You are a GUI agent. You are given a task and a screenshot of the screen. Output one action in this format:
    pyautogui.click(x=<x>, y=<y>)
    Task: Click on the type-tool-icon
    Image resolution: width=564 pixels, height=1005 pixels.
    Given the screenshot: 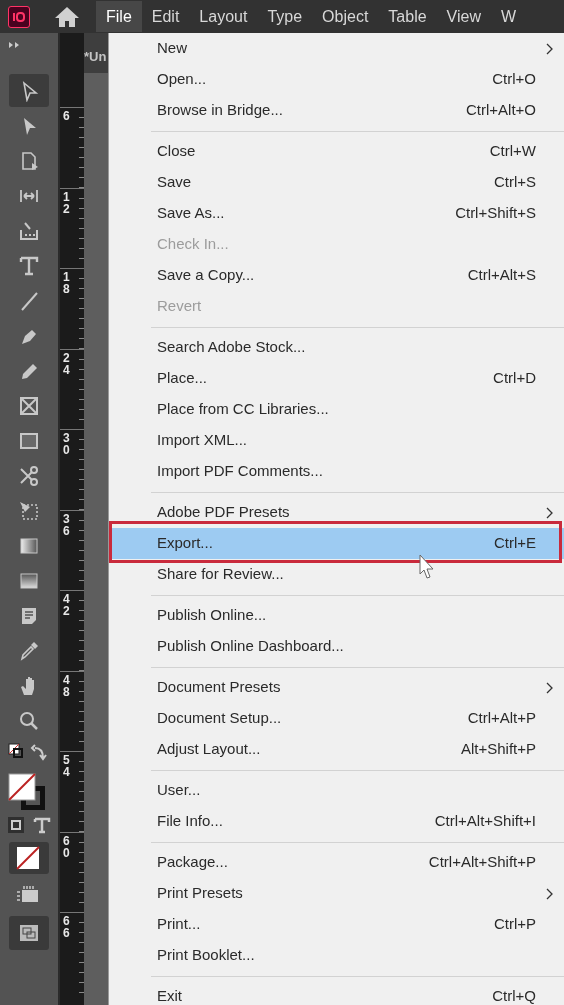 What is the action you would take?
    pyautogui.click(x=29, y=265)
    